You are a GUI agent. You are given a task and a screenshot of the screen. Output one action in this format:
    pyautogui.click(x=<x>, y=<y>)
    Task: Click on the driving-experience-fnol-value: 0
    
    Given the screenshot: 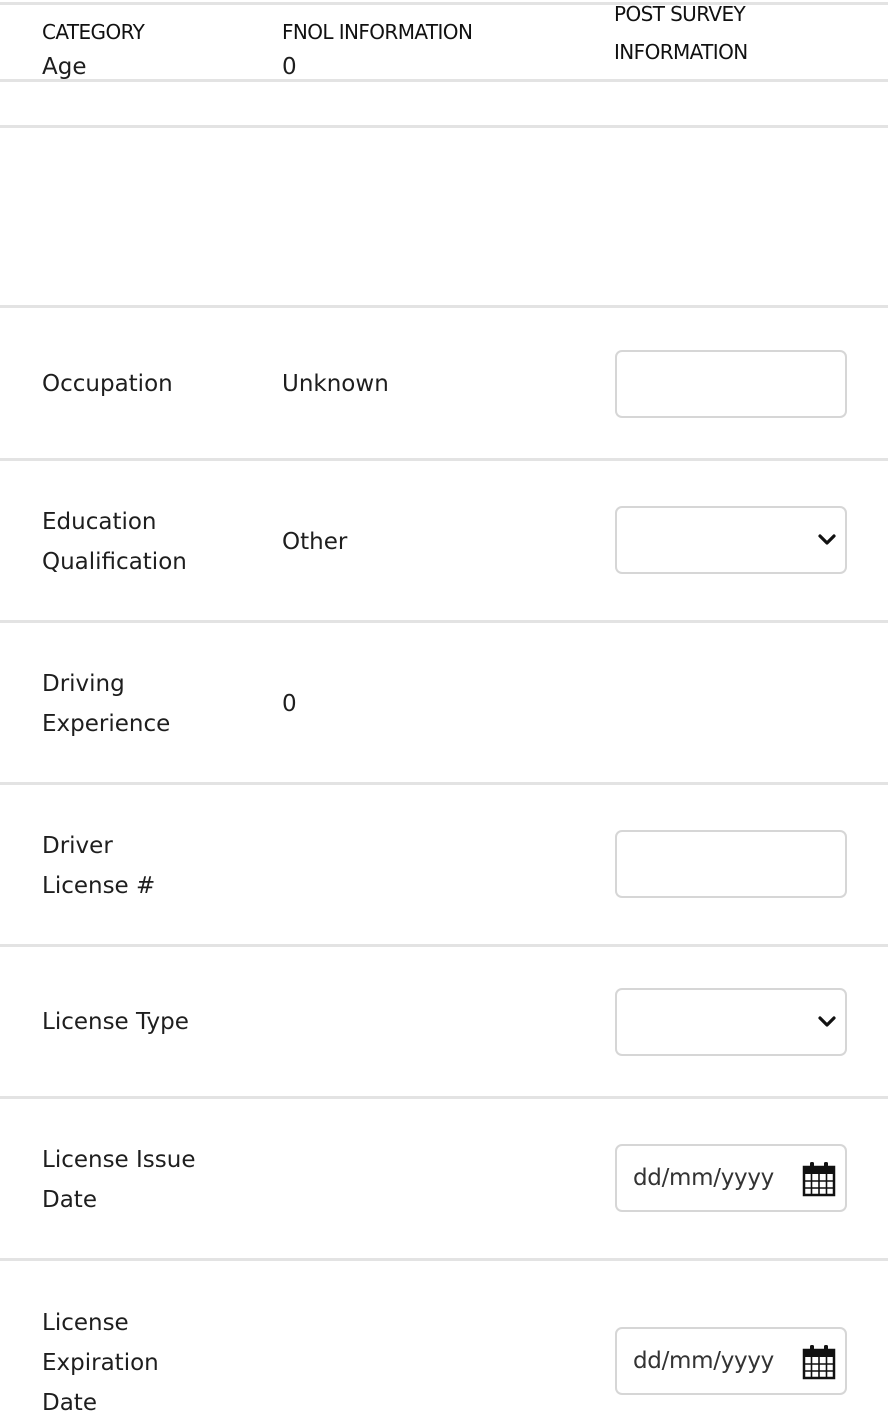 What is the action you would take?
    pyautogui.click(x=289, y=704)
    